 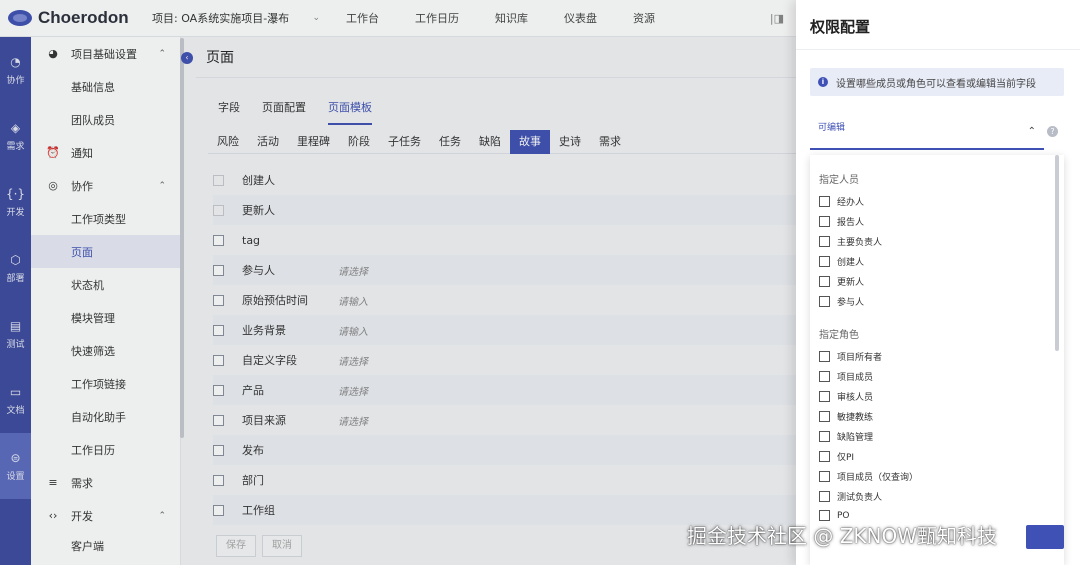 I want to click on info-alert: i 设置哪些成员或角色可以查看或编辑当前字段, so click(x=937, y=82).